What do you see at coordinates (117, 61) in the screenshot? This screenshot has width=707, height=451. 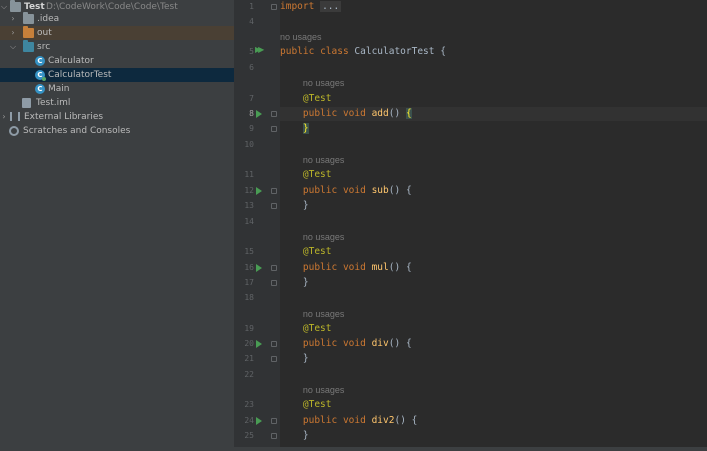 I see `tree-item-calculator: C Calculator` at bounding box center [117, 61].